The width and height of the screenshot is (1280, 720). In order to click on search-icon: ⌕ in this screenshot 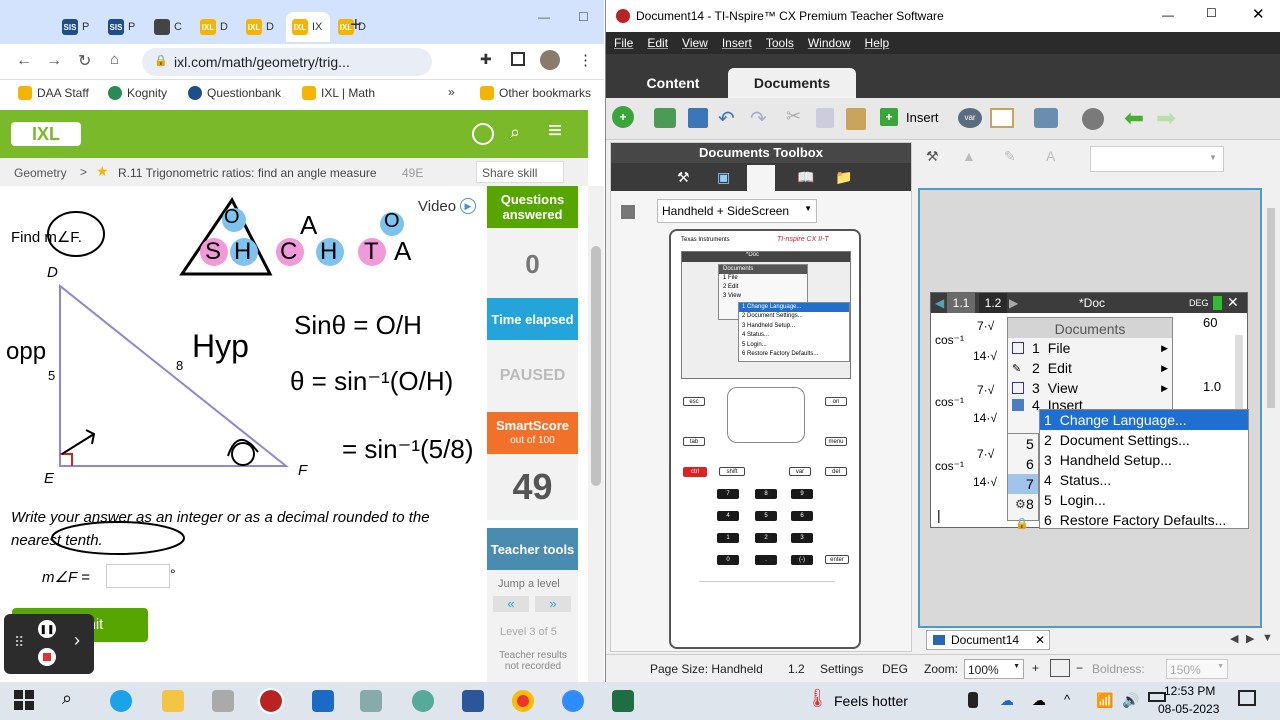, I will do `click(515, 132)`.